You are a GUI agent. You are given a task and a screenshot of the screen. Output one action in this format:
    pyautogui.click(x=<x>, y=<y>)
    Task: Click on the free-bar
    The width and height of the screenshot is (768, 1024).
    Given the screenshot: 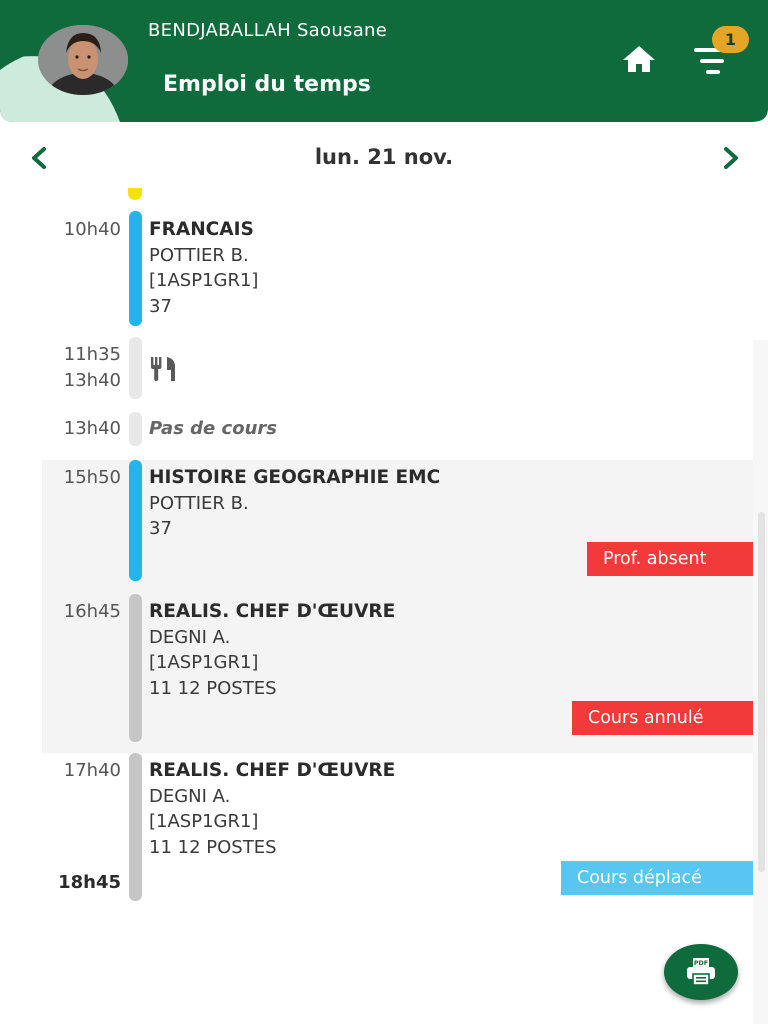 What is the action you would take?
    pyautogui.click(x=135, y=429)
    